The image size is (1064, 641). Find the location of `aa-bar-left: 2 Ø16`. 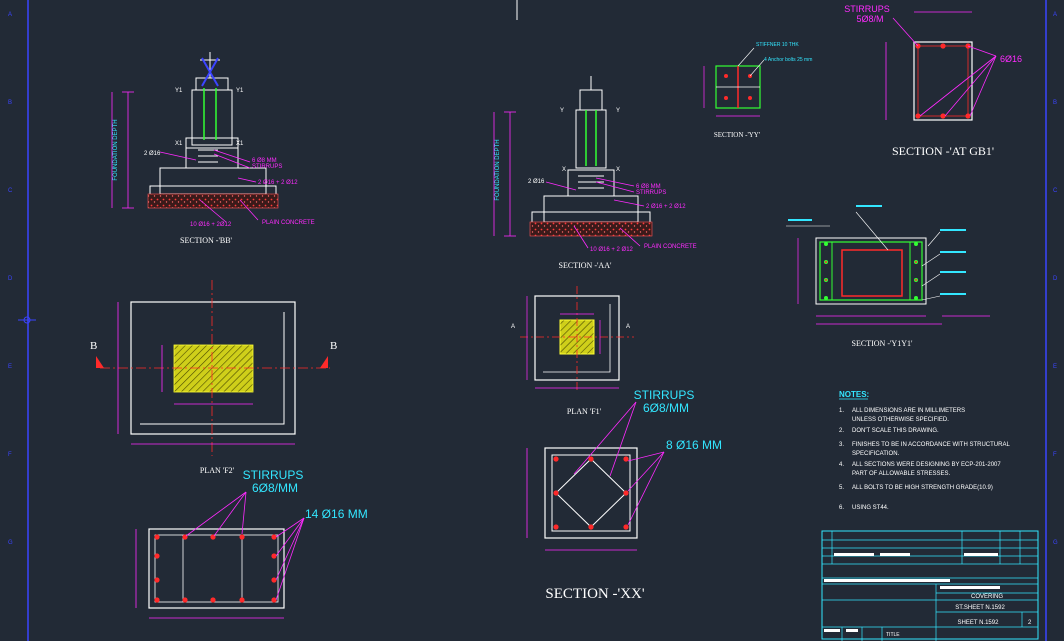

aa-bar-left: 2 Ø16 is located at coordinates (536, 182).